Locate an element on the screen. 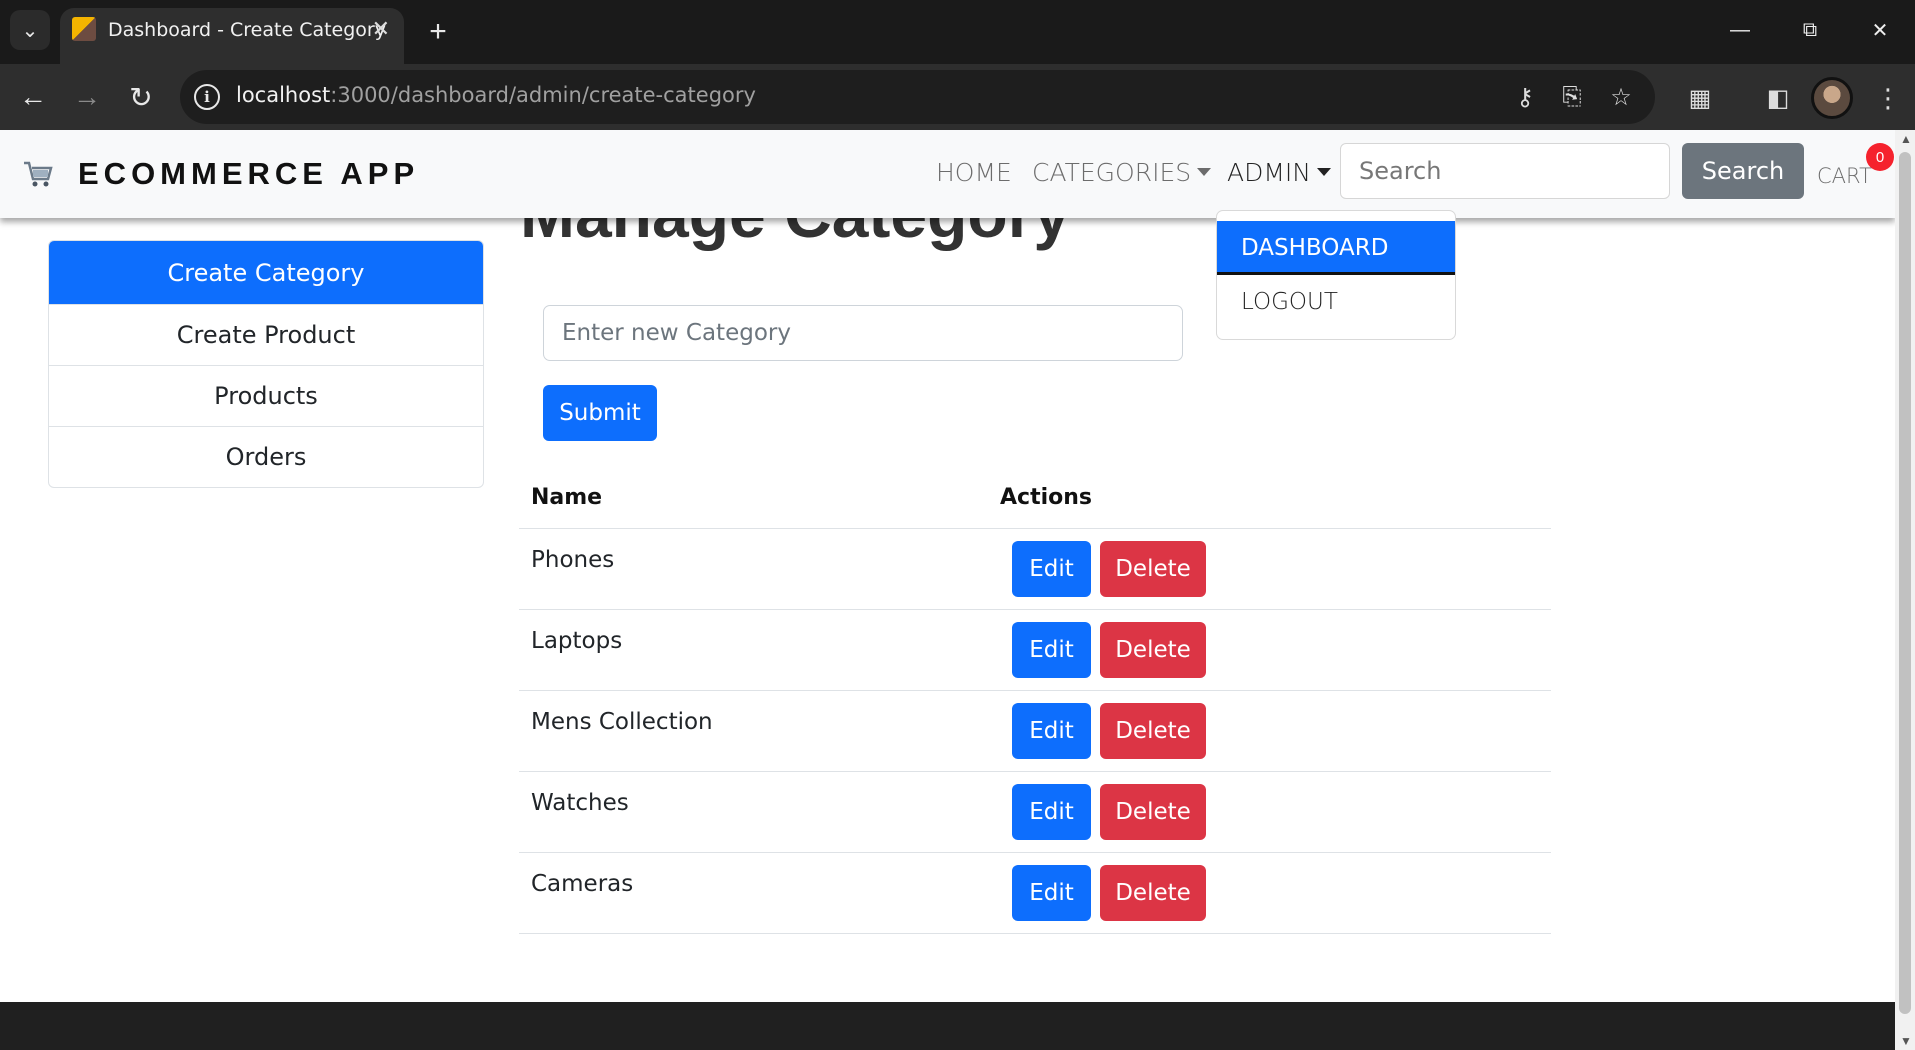  table-header-row: Name Actions is located at coordinates (1035, 498).